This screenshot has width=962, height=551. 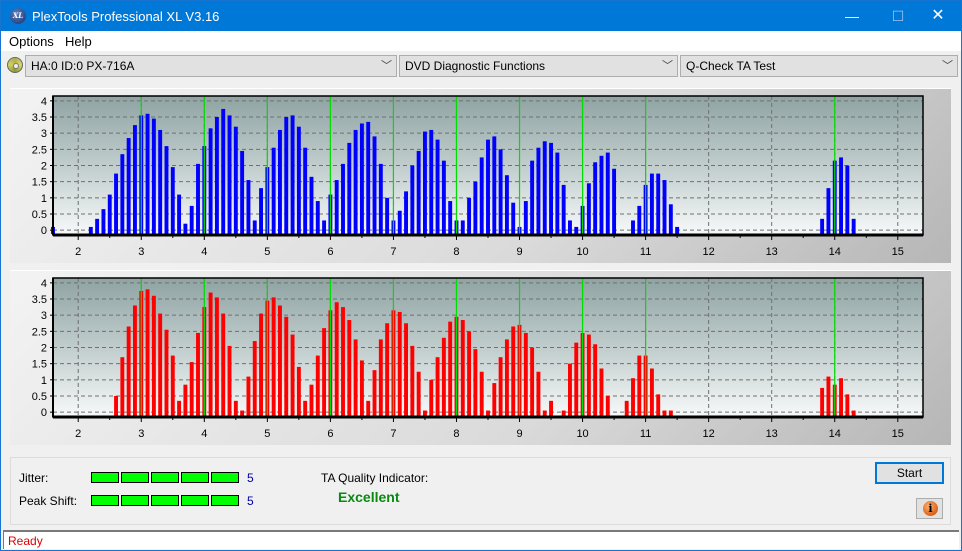 What do you see at coordinates (929, 508) in the screenshot?
I see `info-button: i` at bounding box center [929, 508].